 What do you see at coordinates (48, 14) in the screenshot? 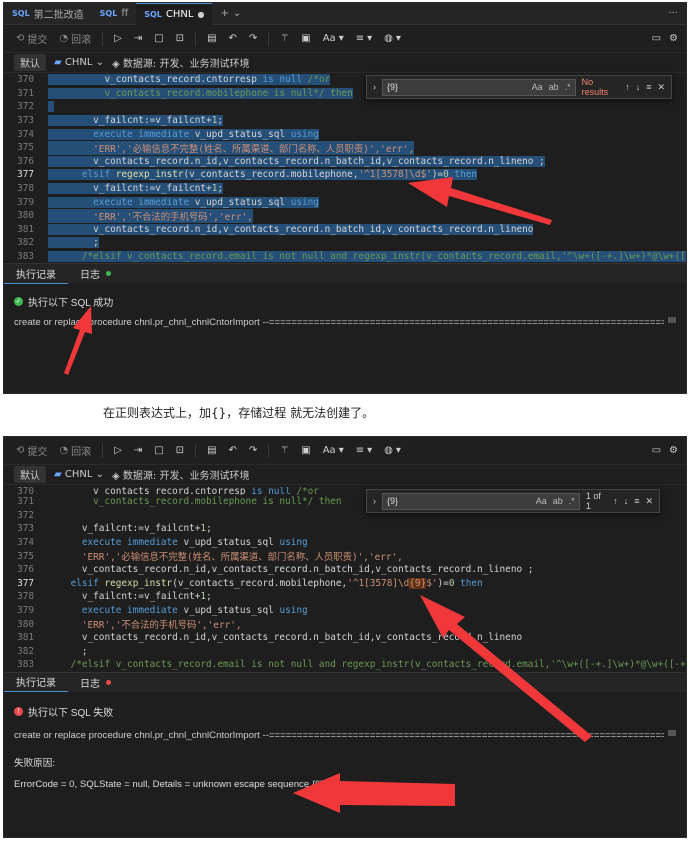
I see `tab-sql-1: SQL 第二批改造` at bounding box center [48, 14].